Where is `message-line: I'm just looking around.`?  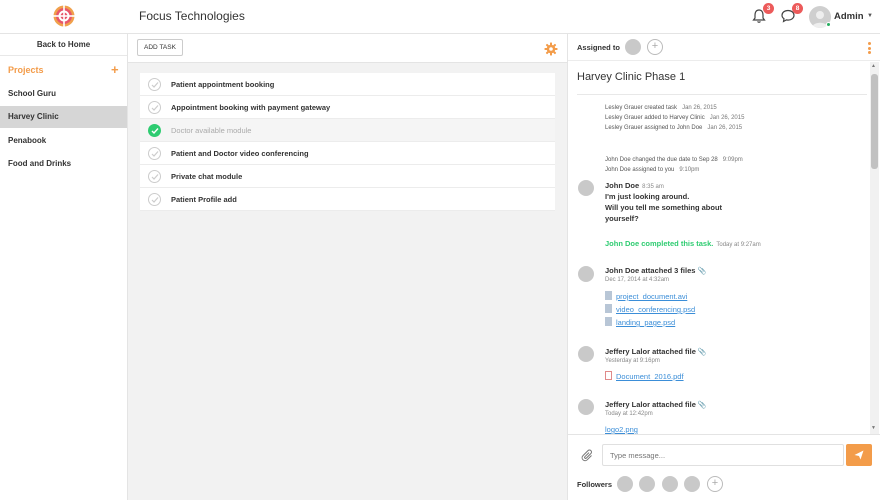 message-line: I'm just looking around. is located at coordinates (647, 196).